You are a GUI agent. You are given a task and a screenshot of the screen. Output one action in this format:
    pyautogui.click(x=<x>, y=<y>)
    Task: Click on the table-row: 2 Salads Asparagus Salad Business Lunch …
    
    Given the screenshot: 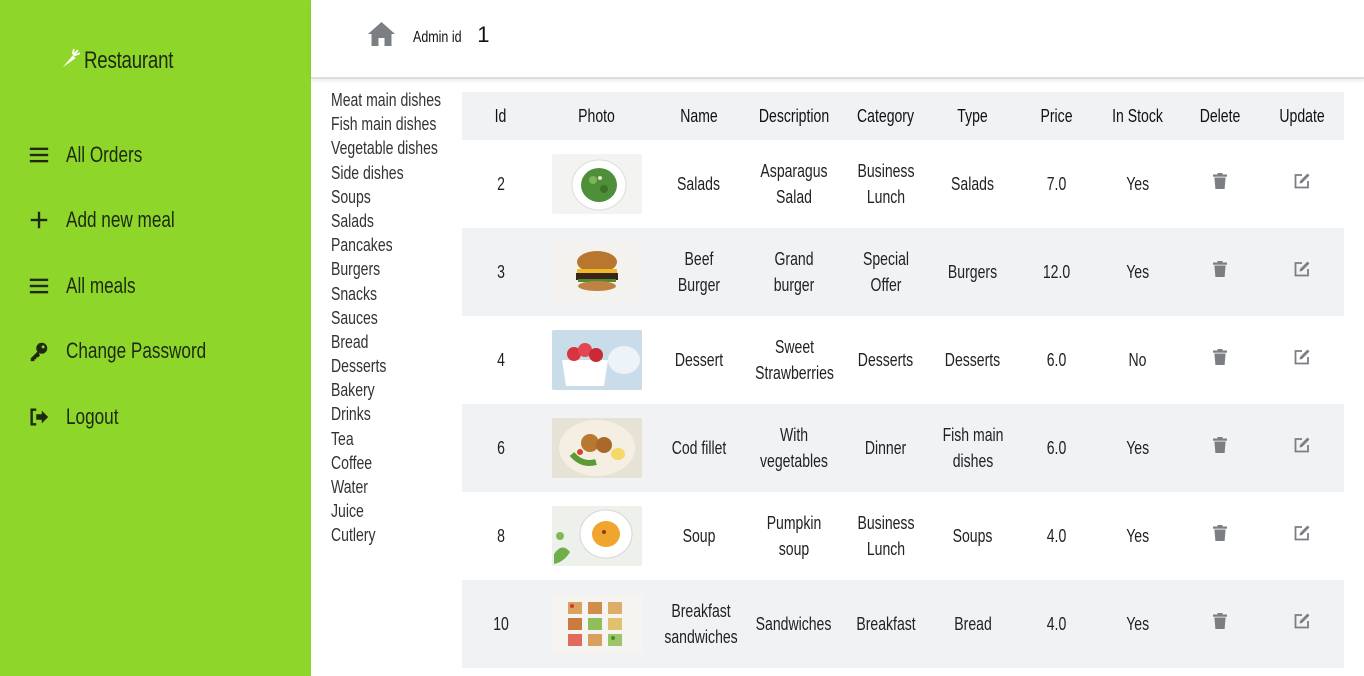 What is the action you would take?
    pyautogui.click(x=903, y=184)
    